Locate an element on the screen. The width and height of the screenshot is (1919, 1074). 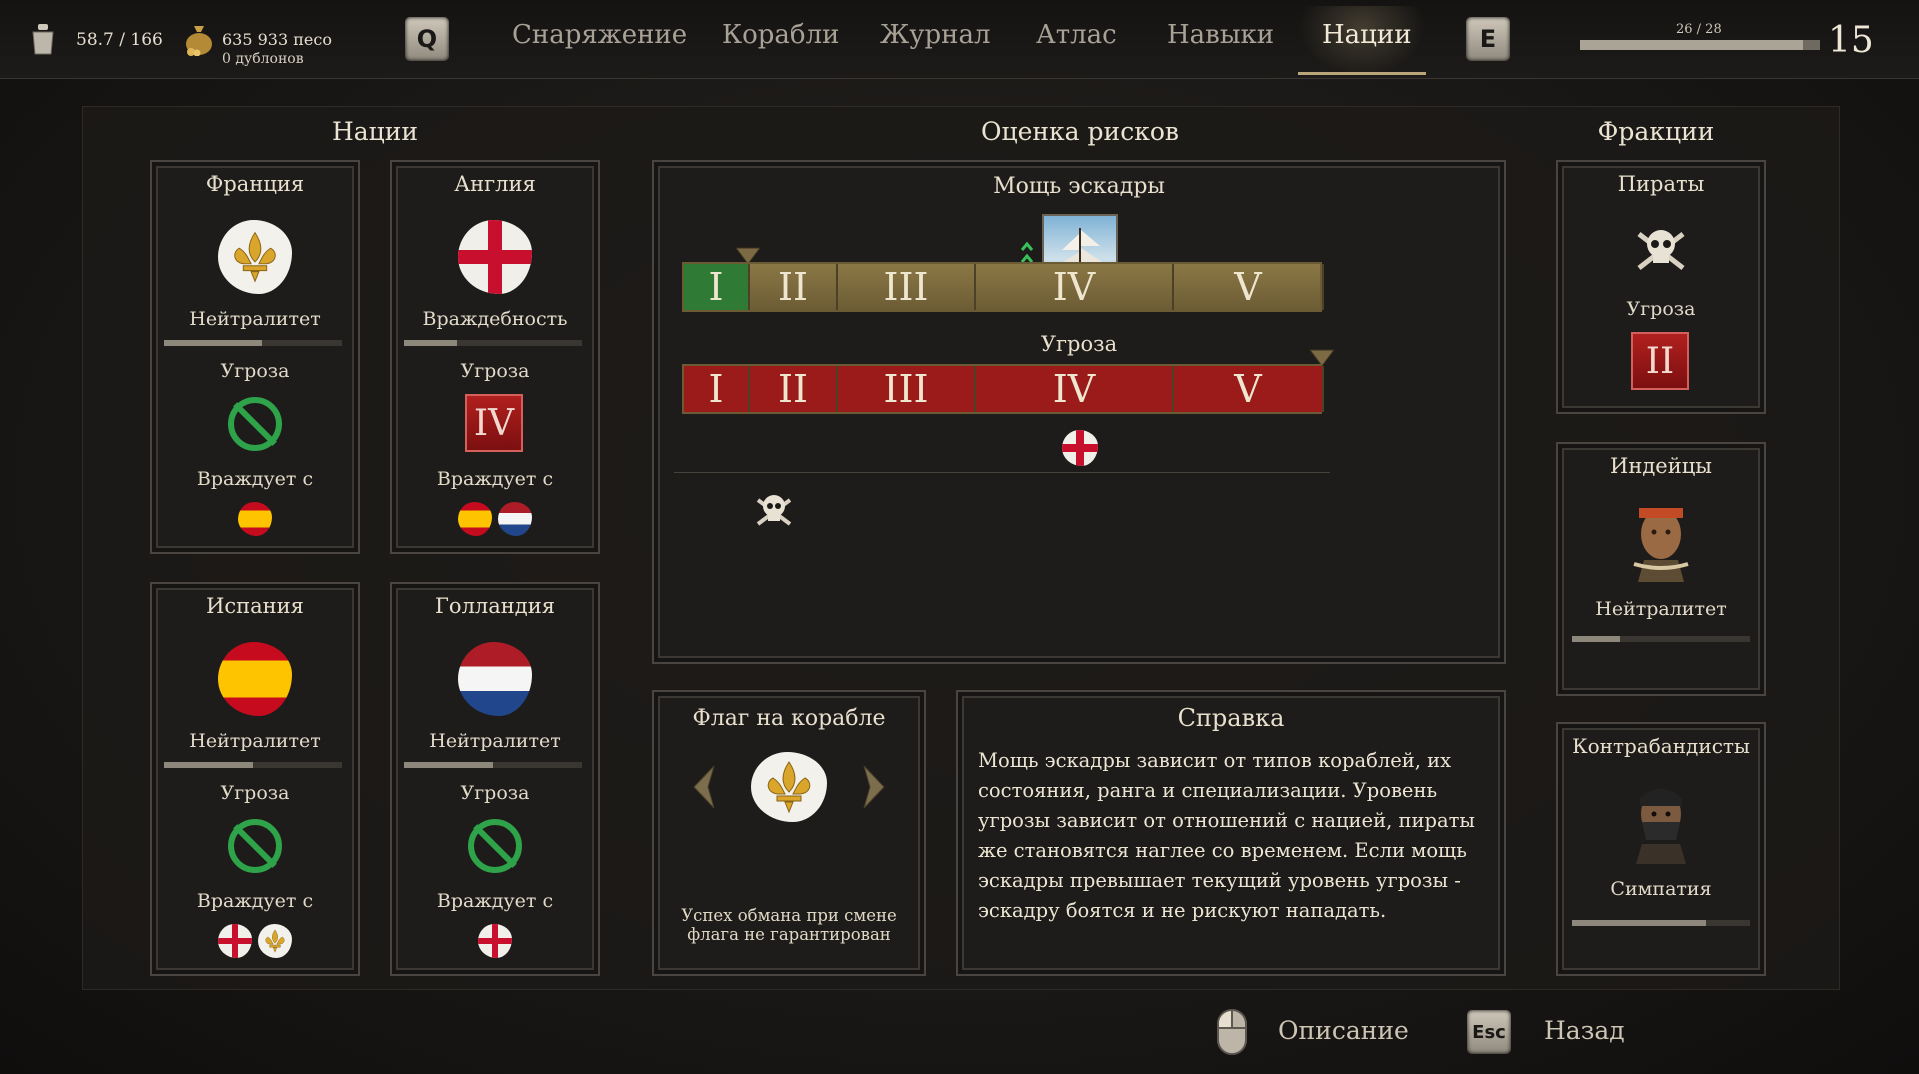
rank-segment-V: V is located at coordinates (1249, 389).